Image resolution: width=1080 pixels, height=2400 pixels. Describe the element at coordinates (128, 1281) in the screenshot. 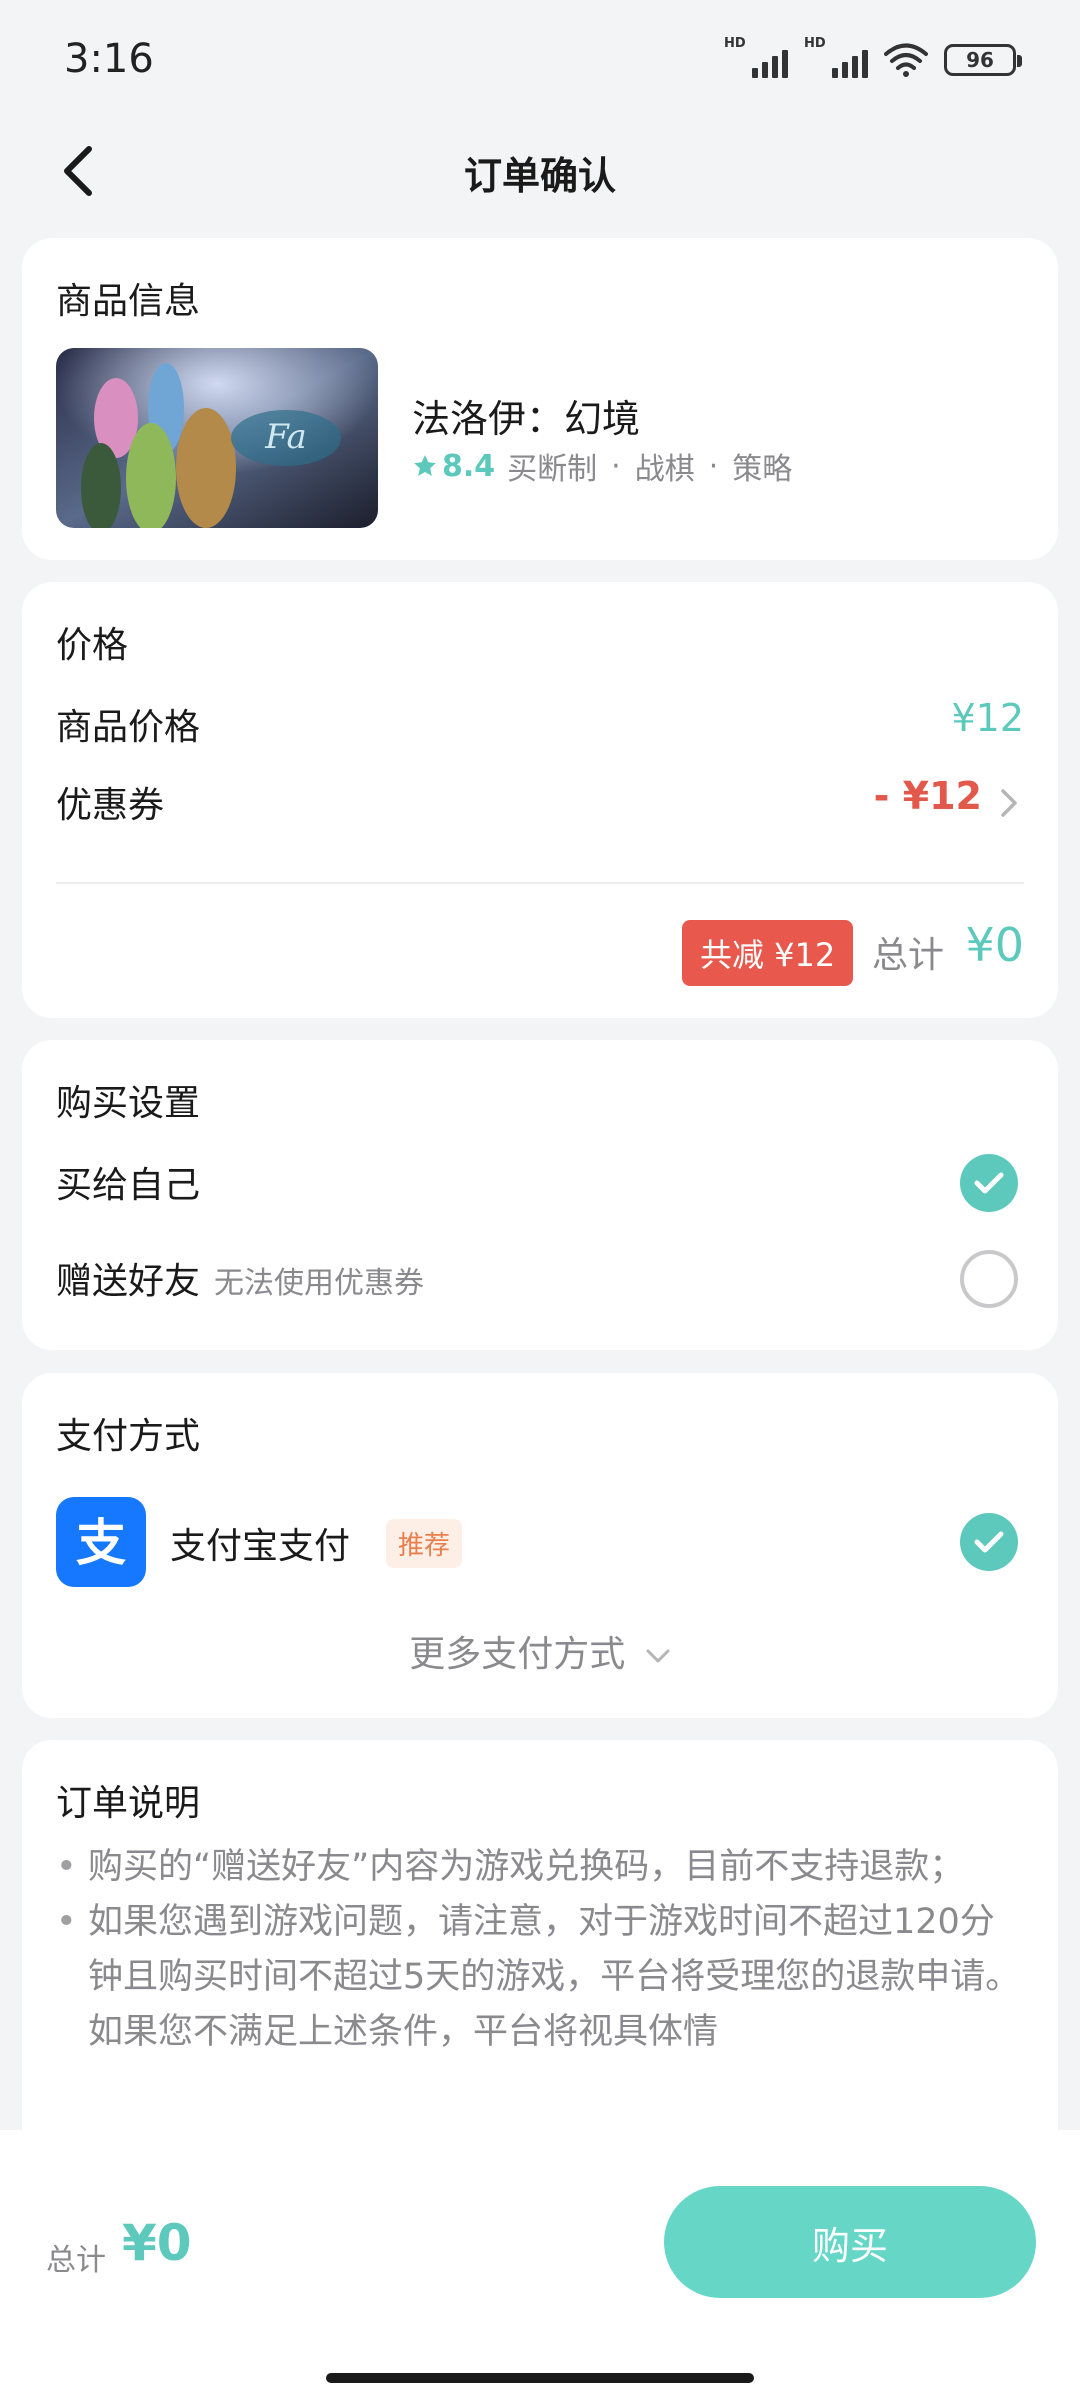

I see `option-gift-label: 赠送好友` at that location.